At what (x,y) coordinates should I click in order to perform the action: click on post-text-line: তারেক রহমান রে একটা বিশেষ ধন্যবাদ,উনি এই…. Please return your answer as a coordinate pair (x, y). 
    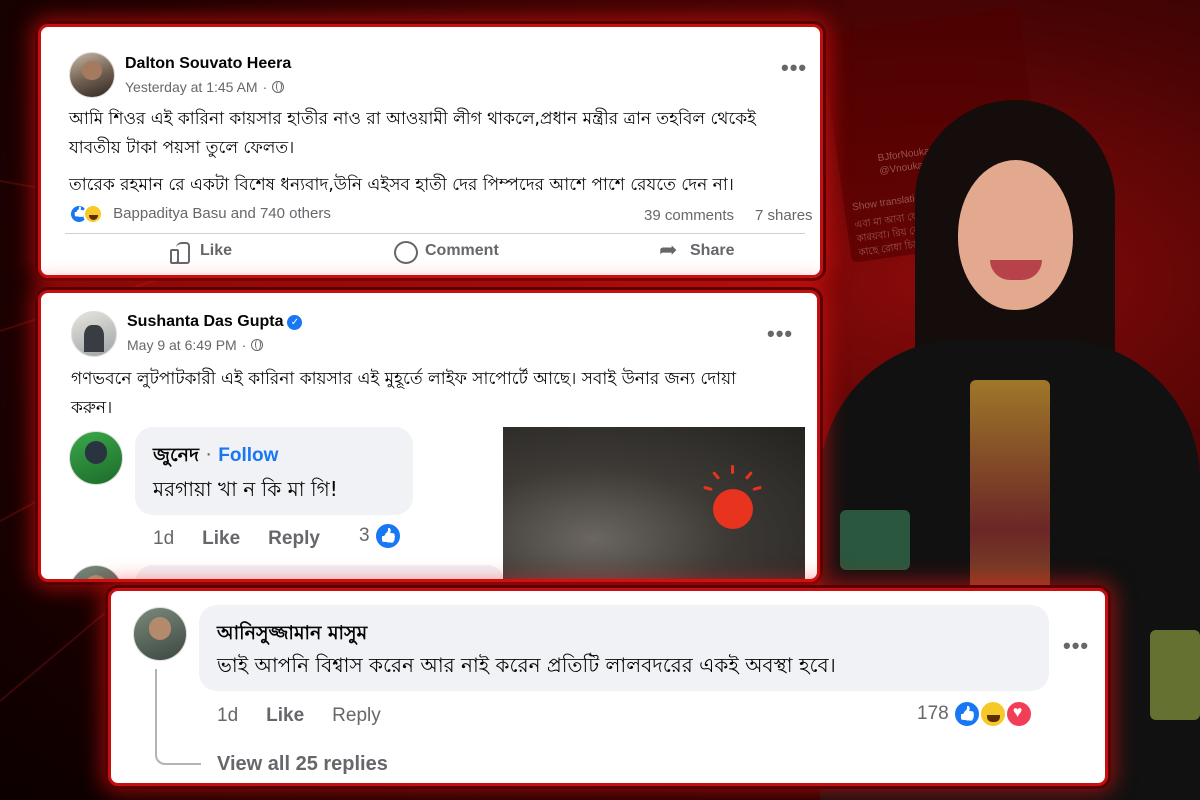
    Looking at the image, I should click on (401, 185).